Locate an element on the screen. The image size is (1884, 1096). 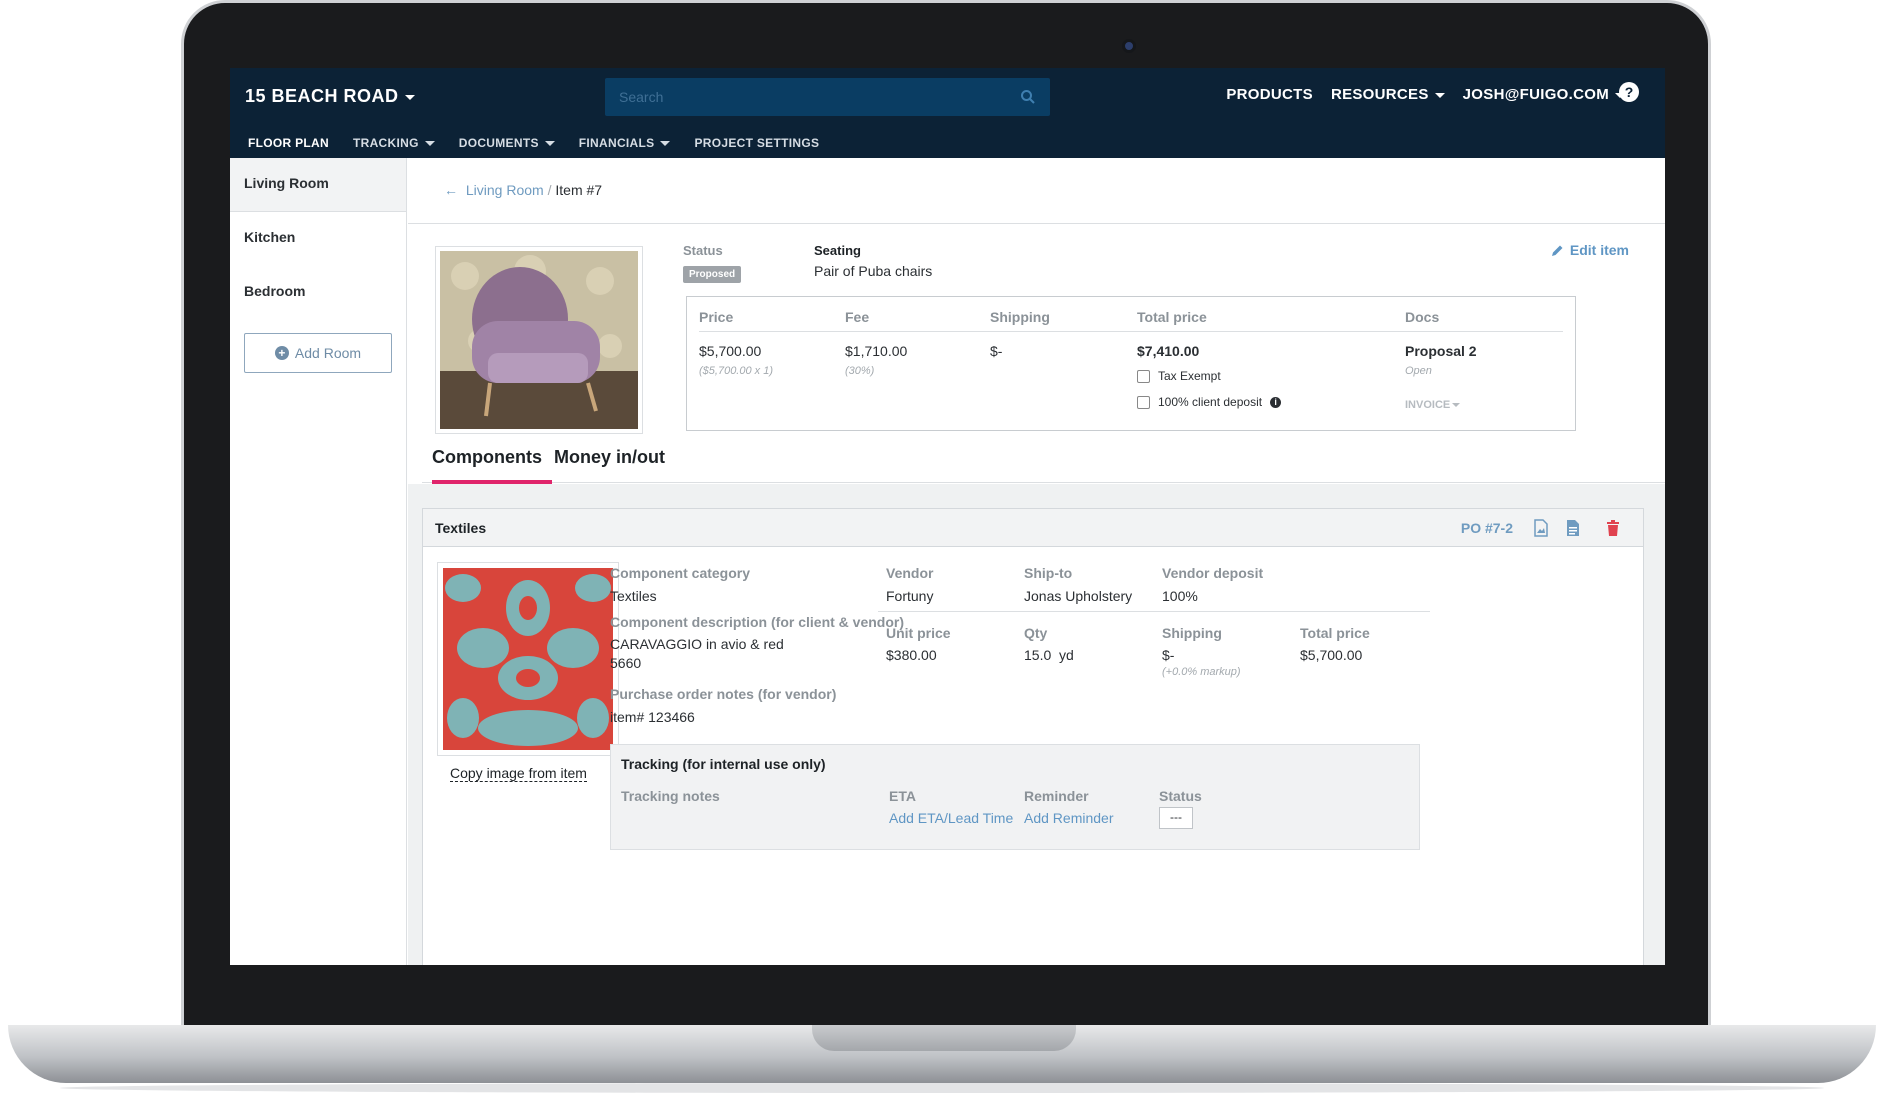
pencil-icon is located at coordinates (1557, 250).